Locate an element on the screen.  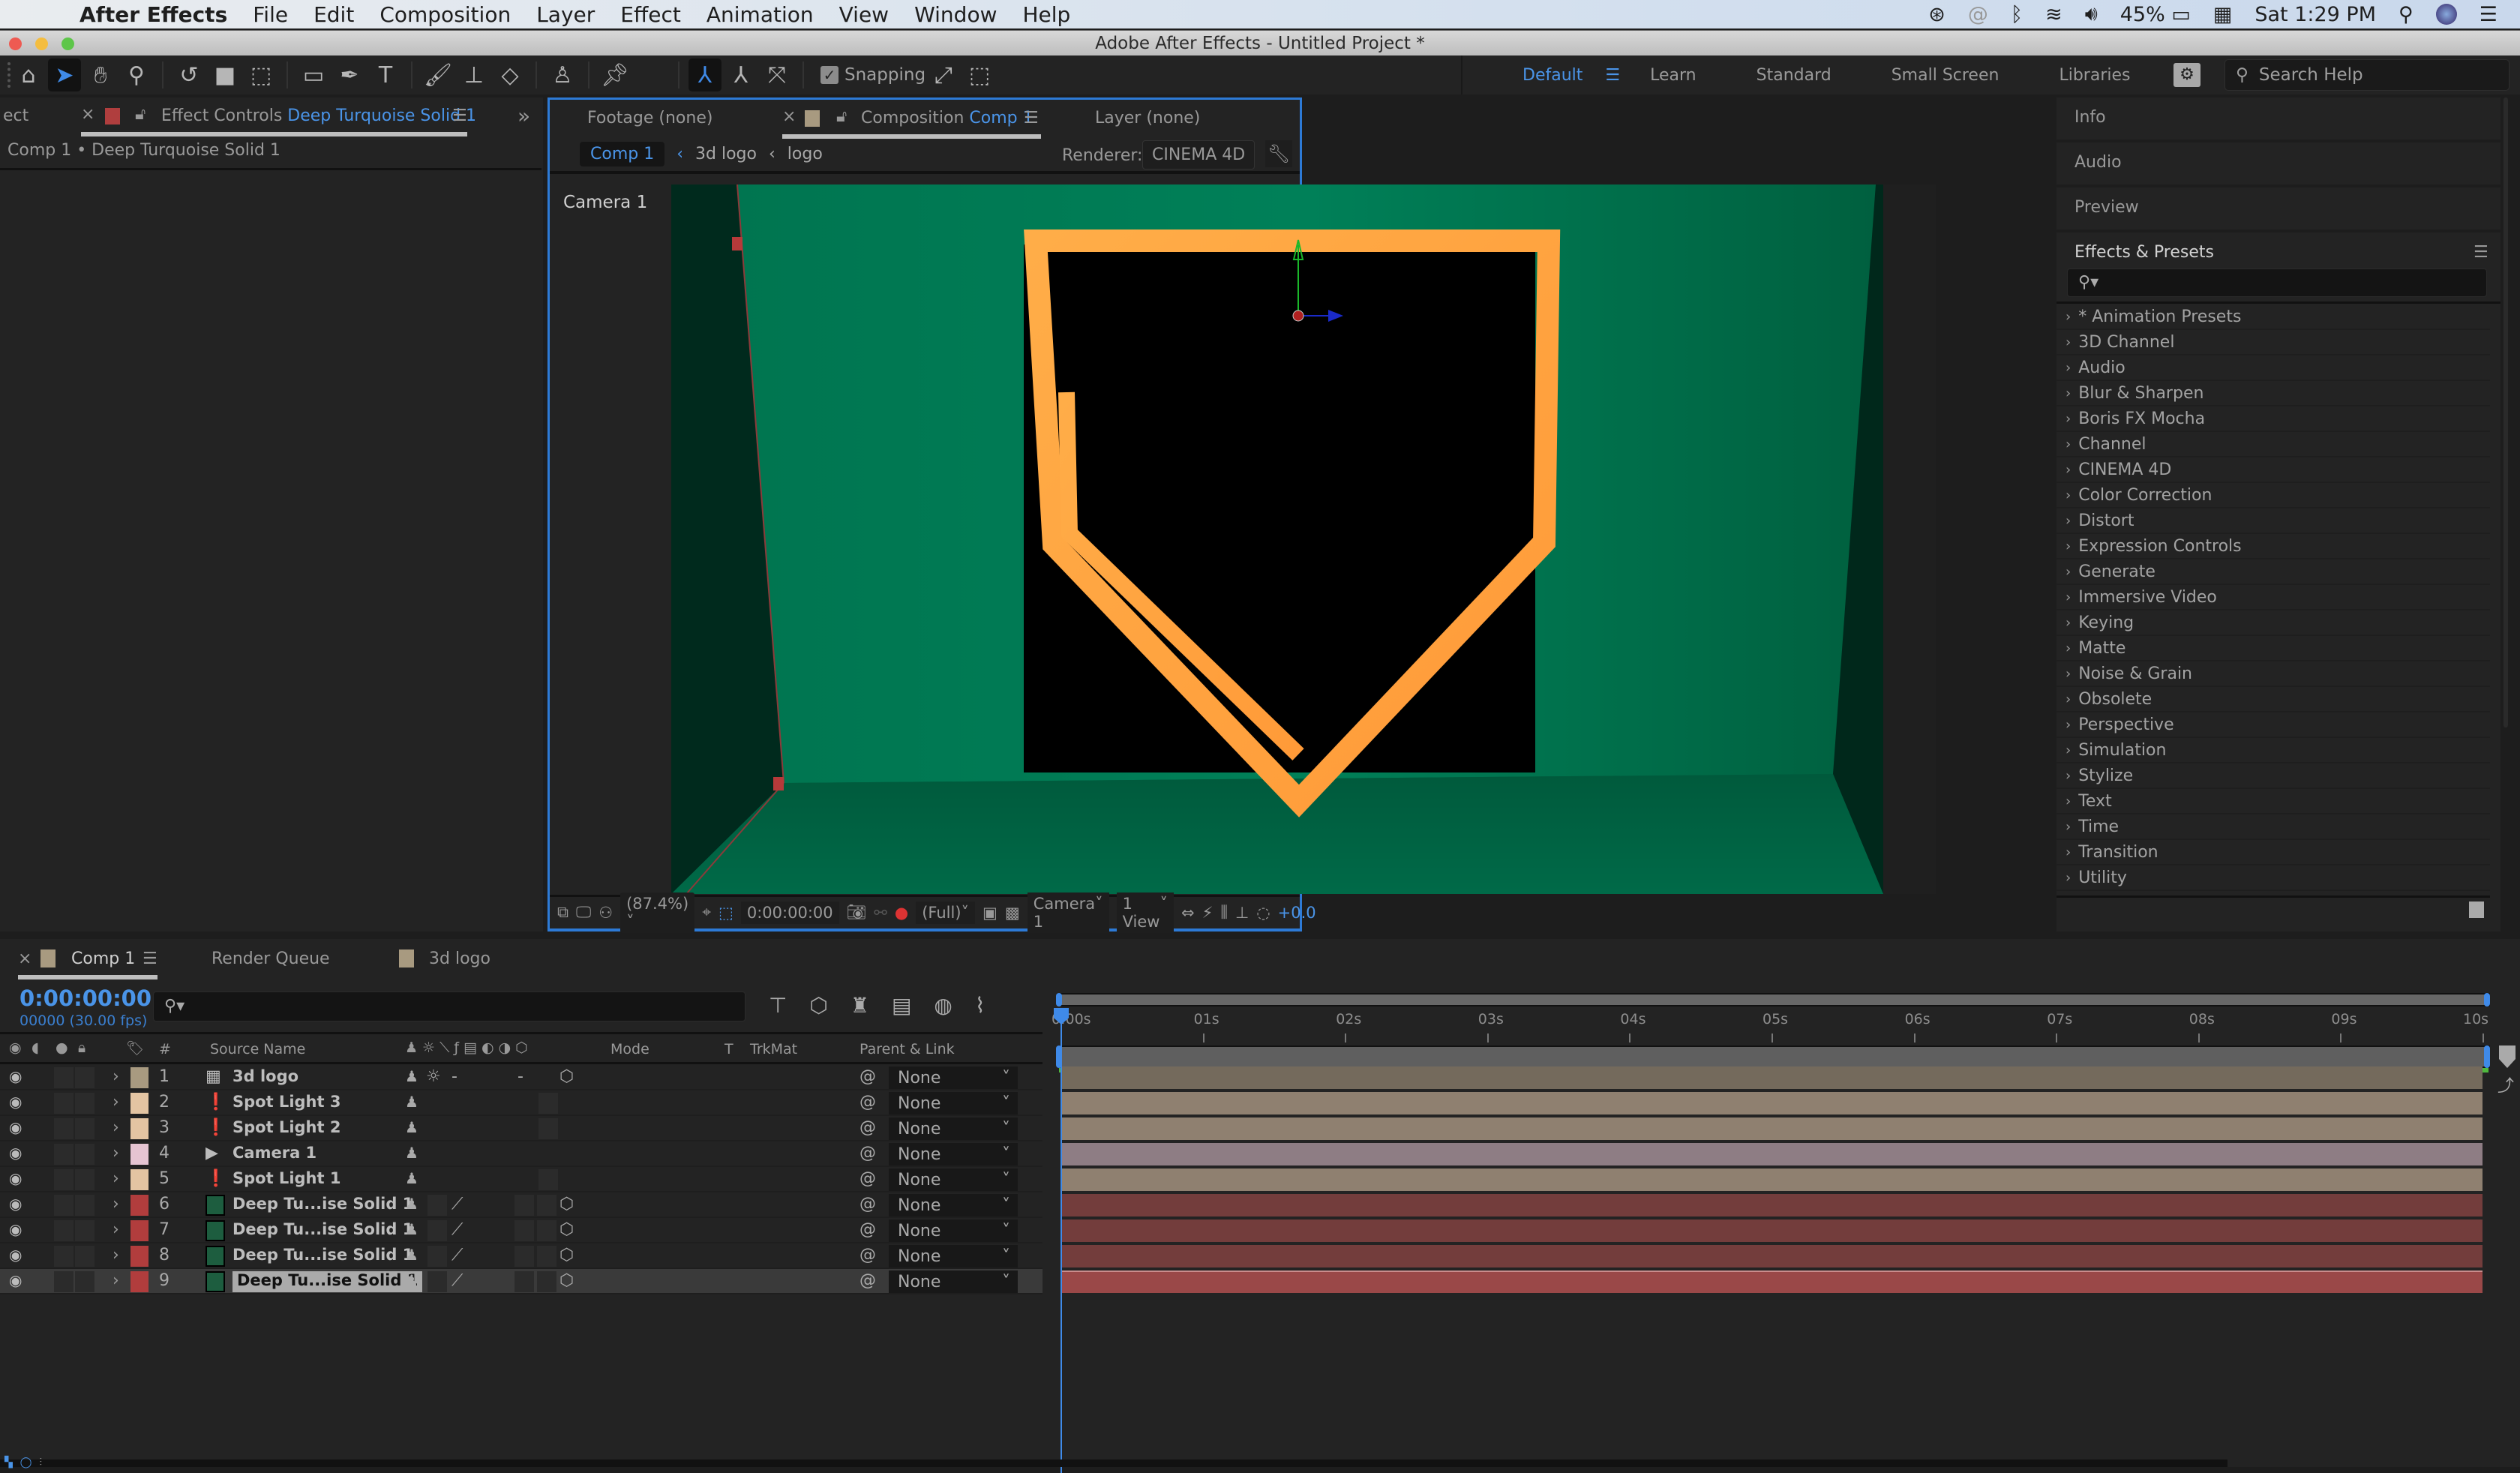
menu-view: View is located at coordinates (864, 14).